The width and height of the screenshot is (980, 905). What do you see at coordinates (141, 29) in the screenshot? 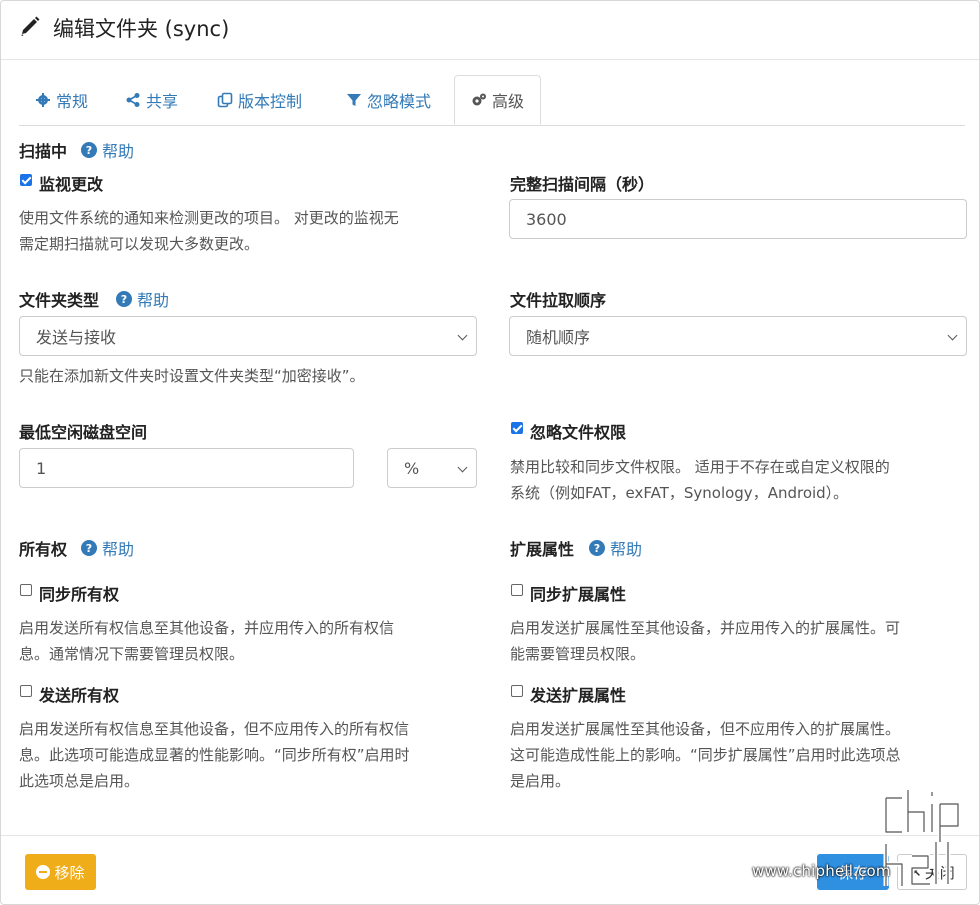
I see `dialog-title: 编辑文件夹 (sync)` at bounding box center [141, 29].